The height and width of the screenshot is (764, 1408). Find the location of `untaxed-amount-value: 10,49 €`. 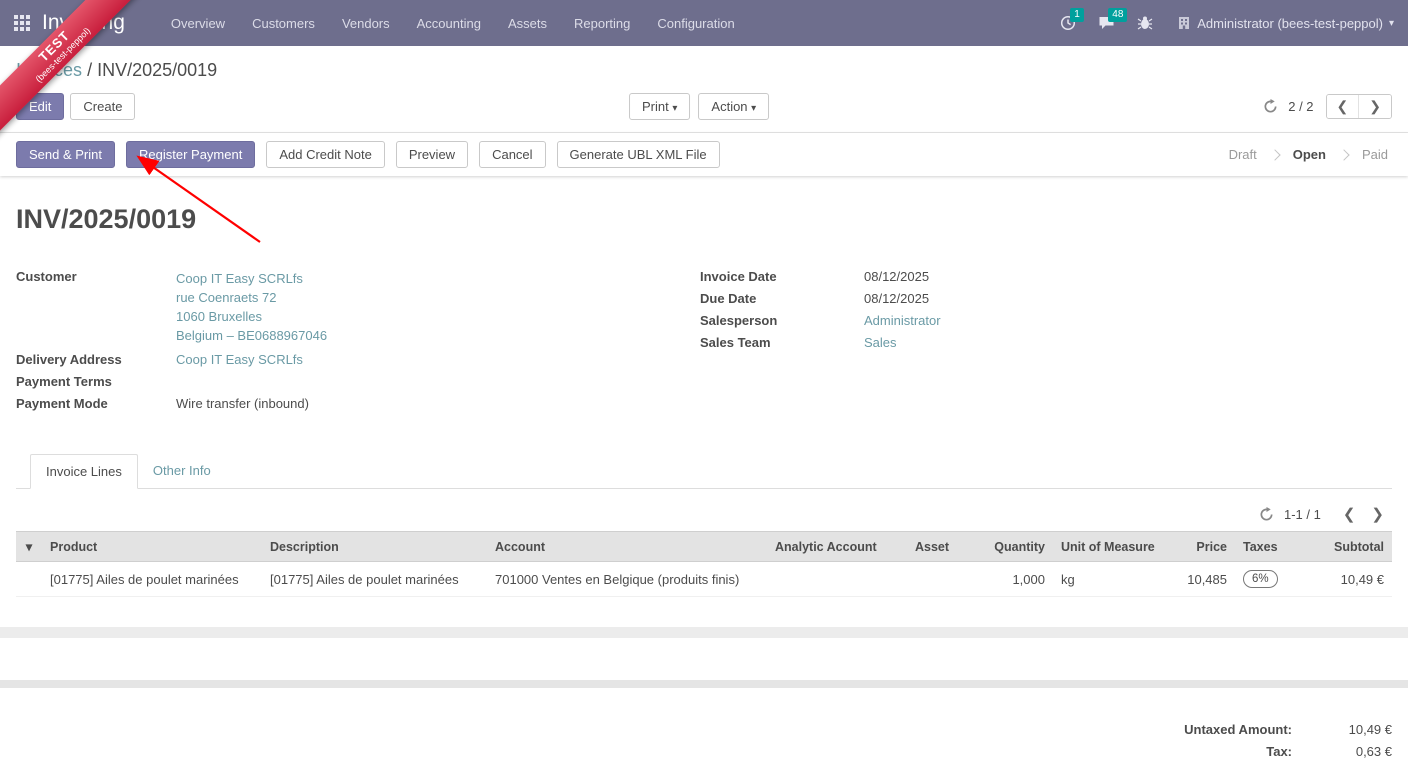

untaxed-amount-value: 10,49 € is located at coordinates (1370, 729).